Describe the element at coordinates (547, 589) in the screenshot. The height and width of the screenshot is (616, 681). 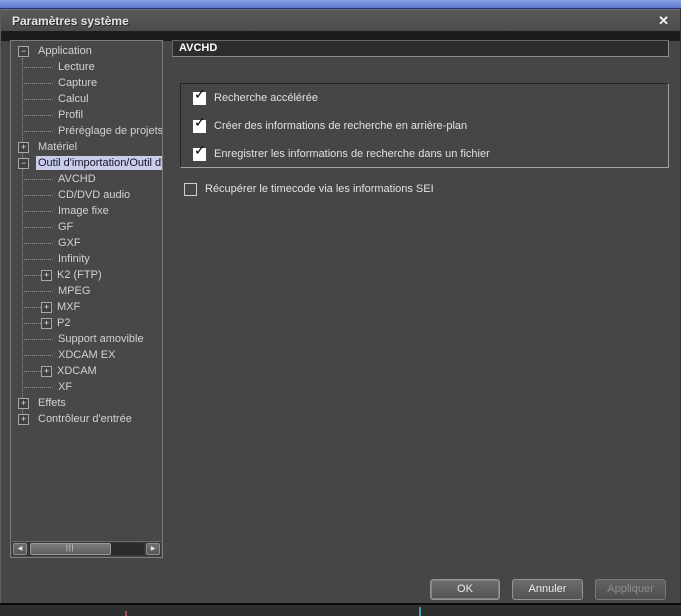
I see `cancel-button: Annuler` at that location.